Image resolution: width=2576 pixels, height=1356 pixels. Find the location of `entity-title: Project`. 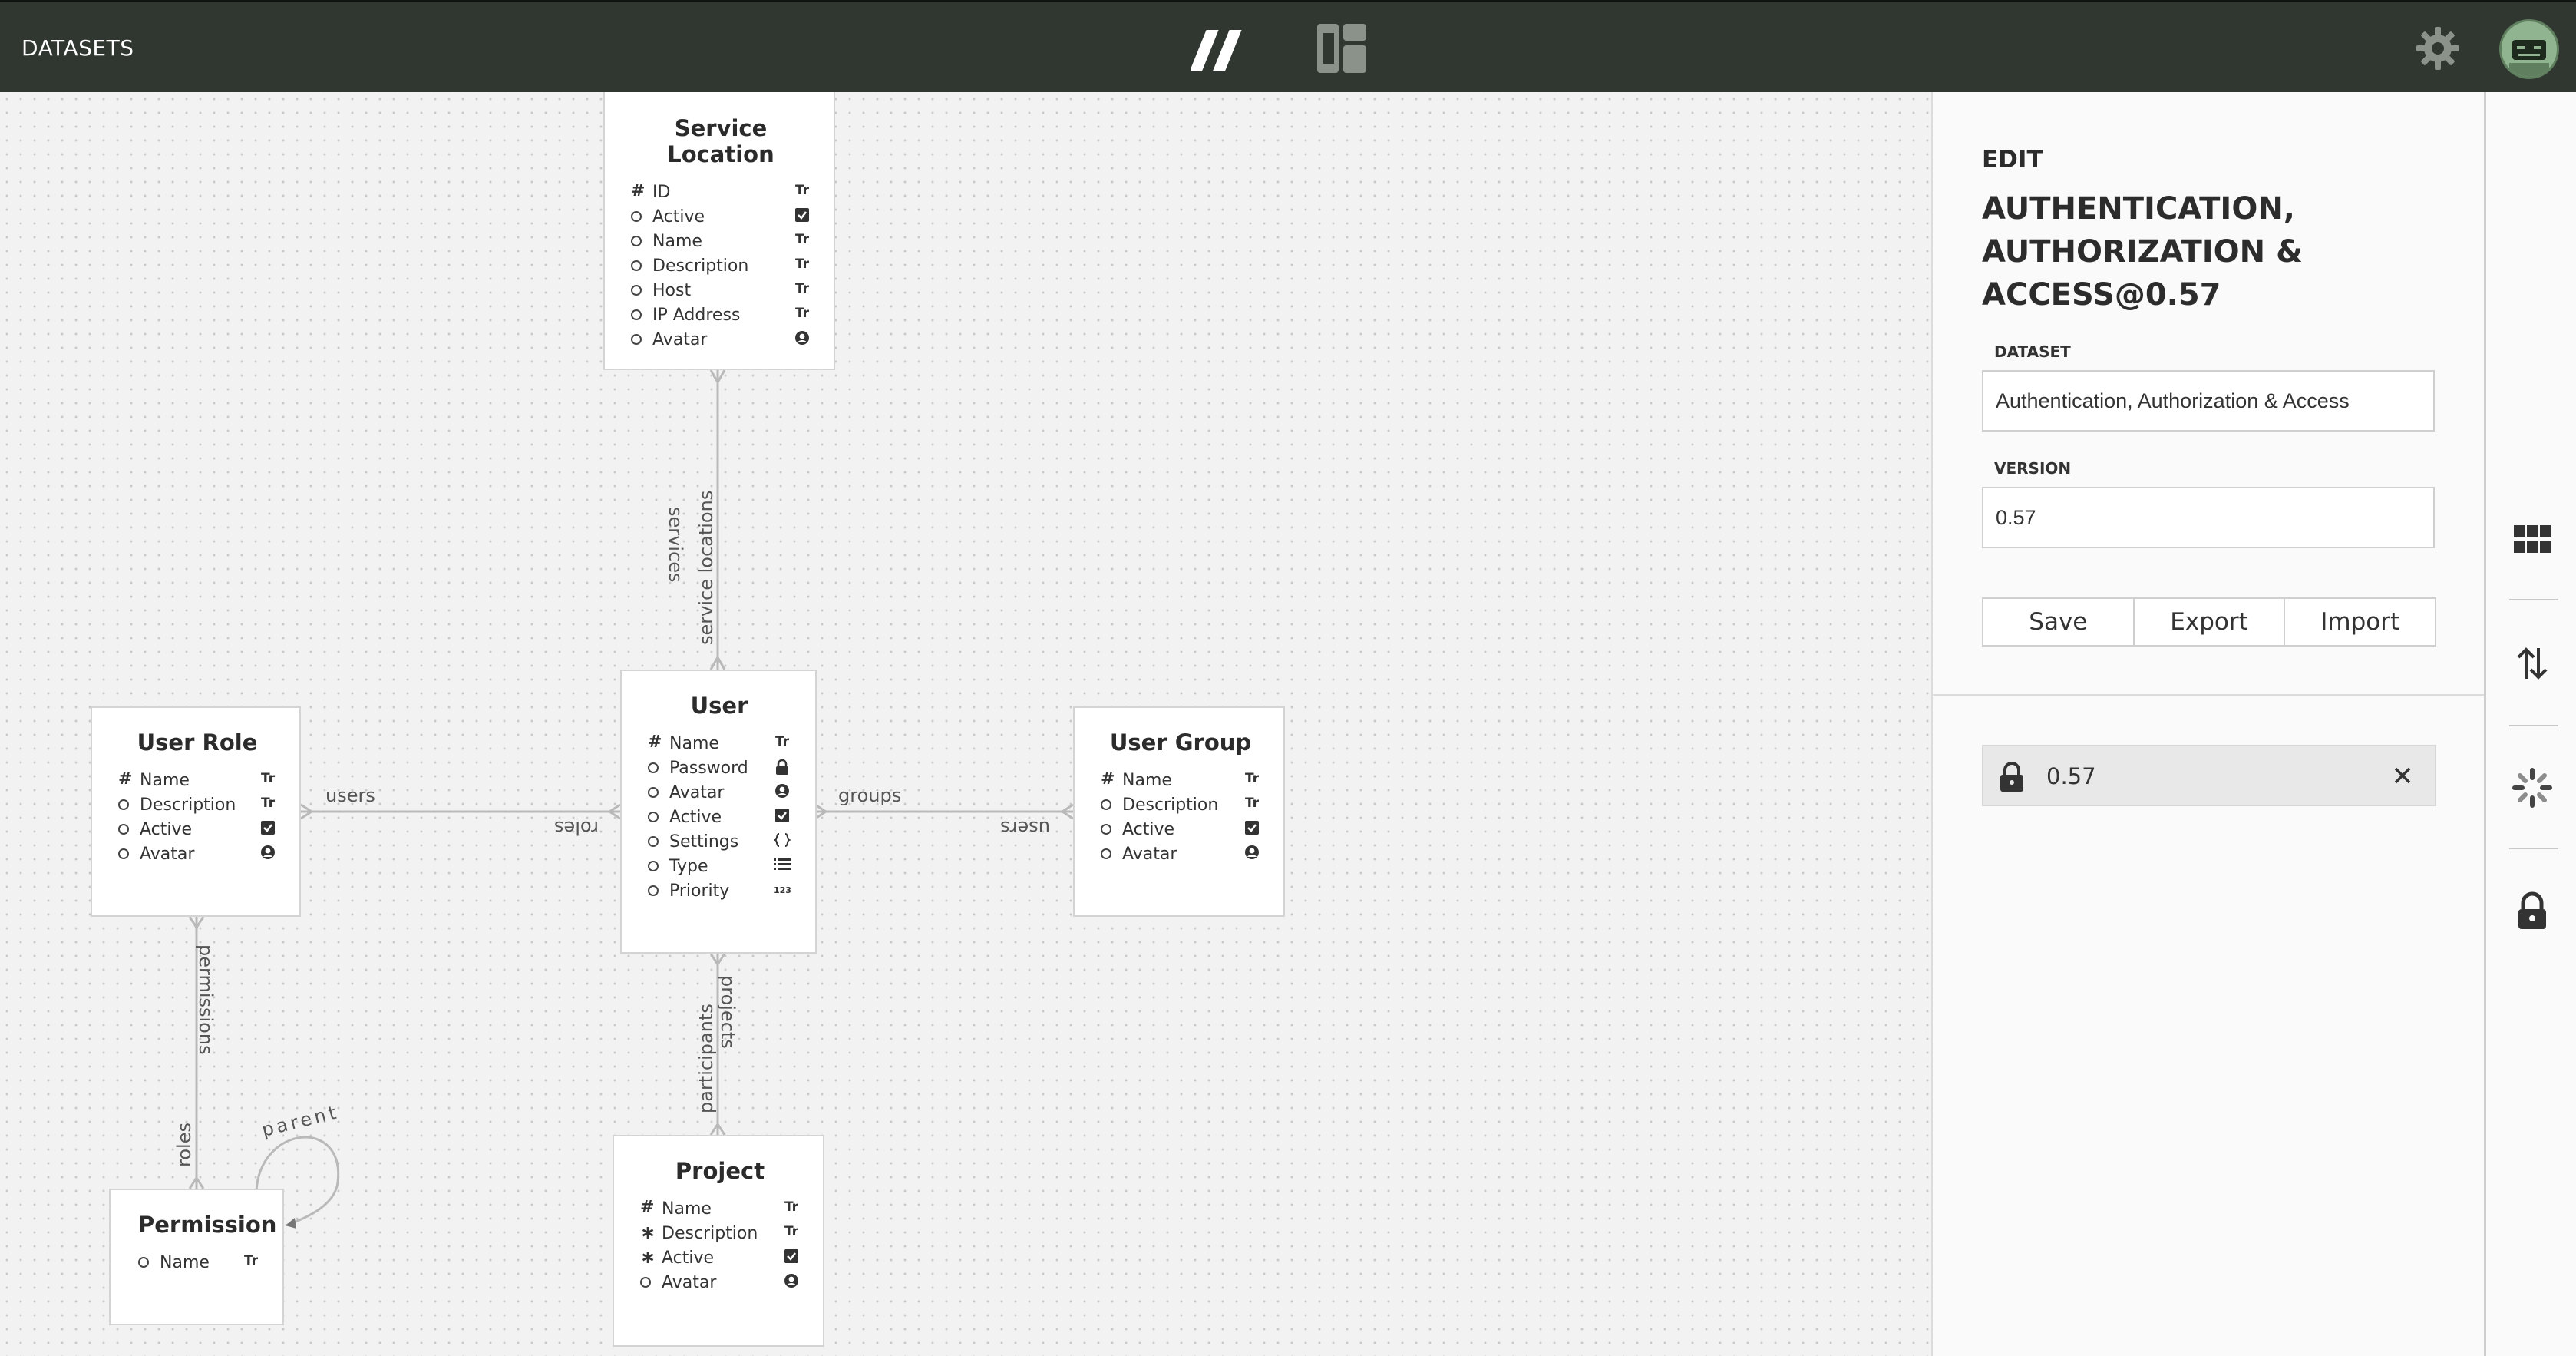

entity-title: Project is located at coordinates (720, 1171).